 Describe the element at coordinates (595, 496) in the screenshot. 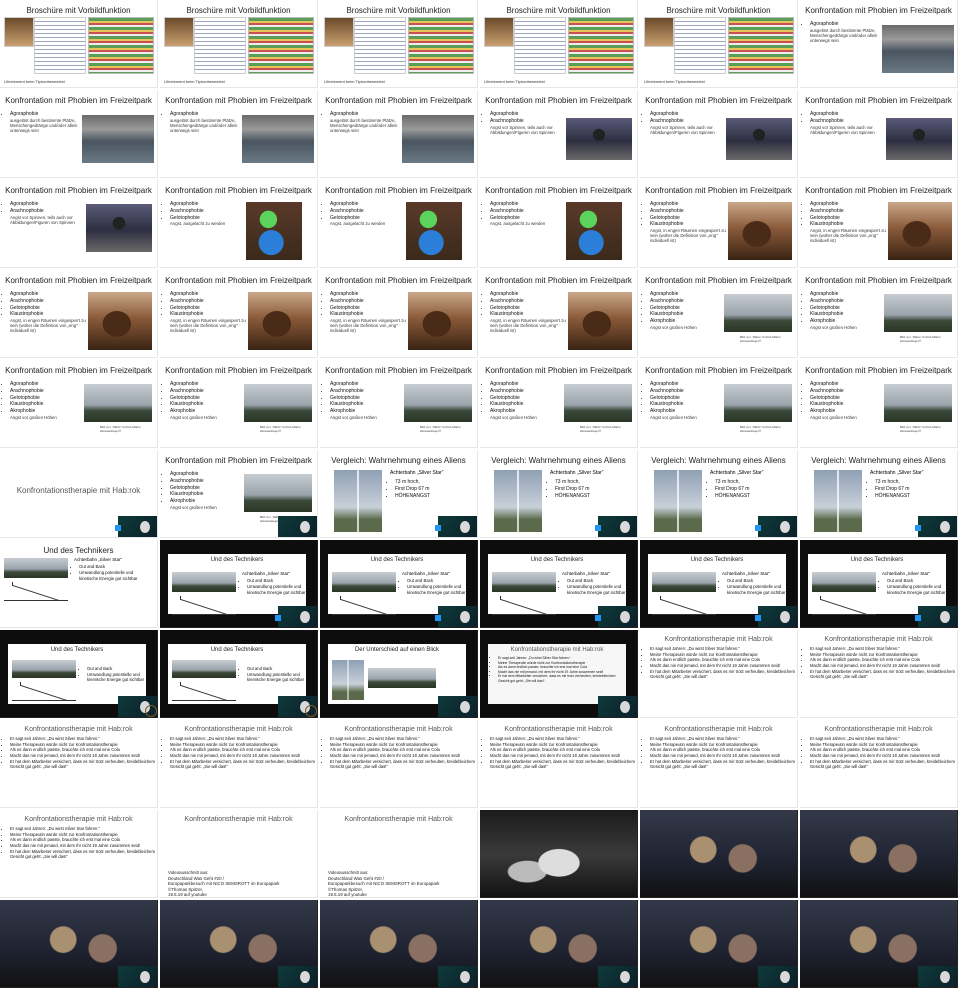

I see `fact-item: HÖHENANGST` at that location.